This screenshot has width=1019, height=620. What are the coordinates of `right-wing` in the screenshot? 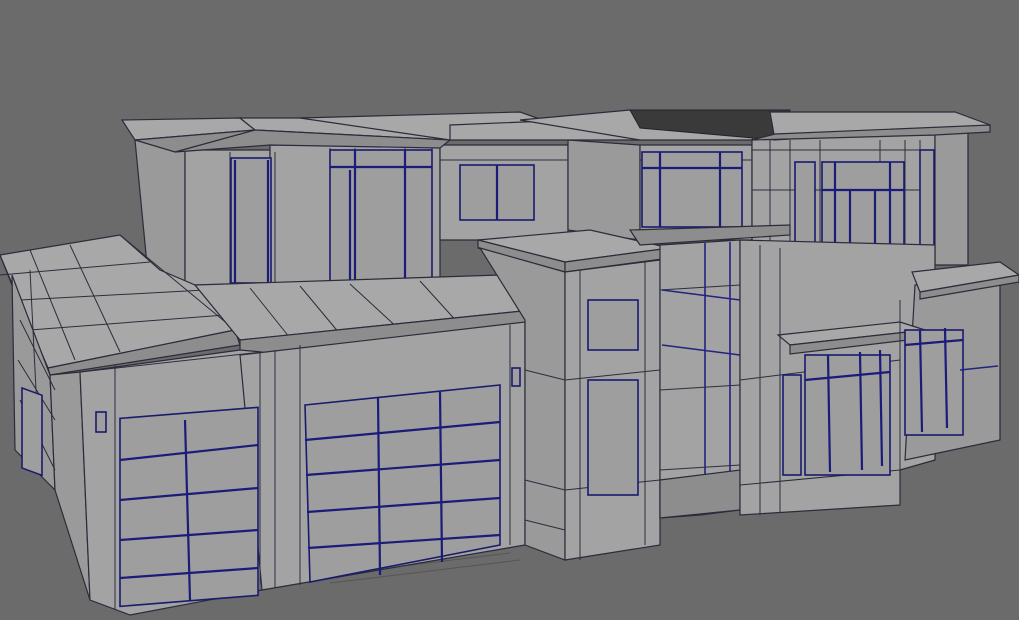 It's located at (879, 377).